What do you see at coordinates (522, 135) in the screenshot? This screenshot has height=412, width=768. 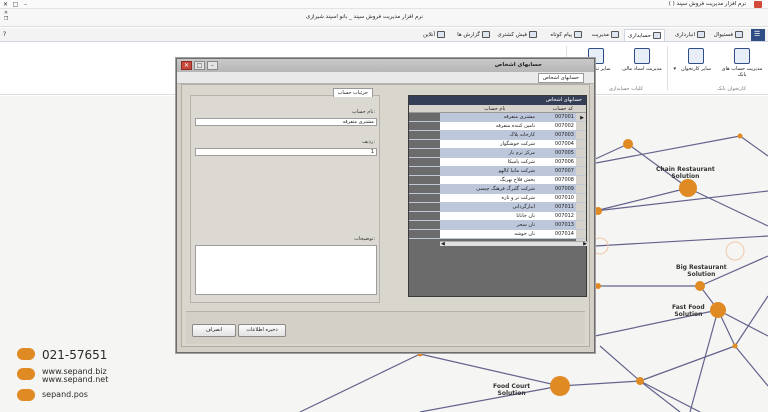 I see `account-name-cell: کارخانه پلاک` at bounding box center [522, 135].